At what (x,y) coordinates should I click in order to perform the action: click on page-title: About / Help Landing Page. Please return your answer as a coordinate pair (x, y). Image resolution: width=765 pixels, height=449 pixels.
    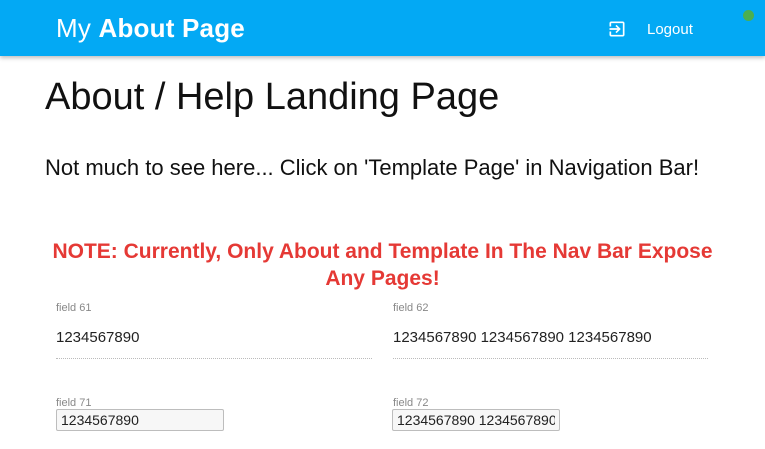
    Looking at the image, I should click on (272, 97).